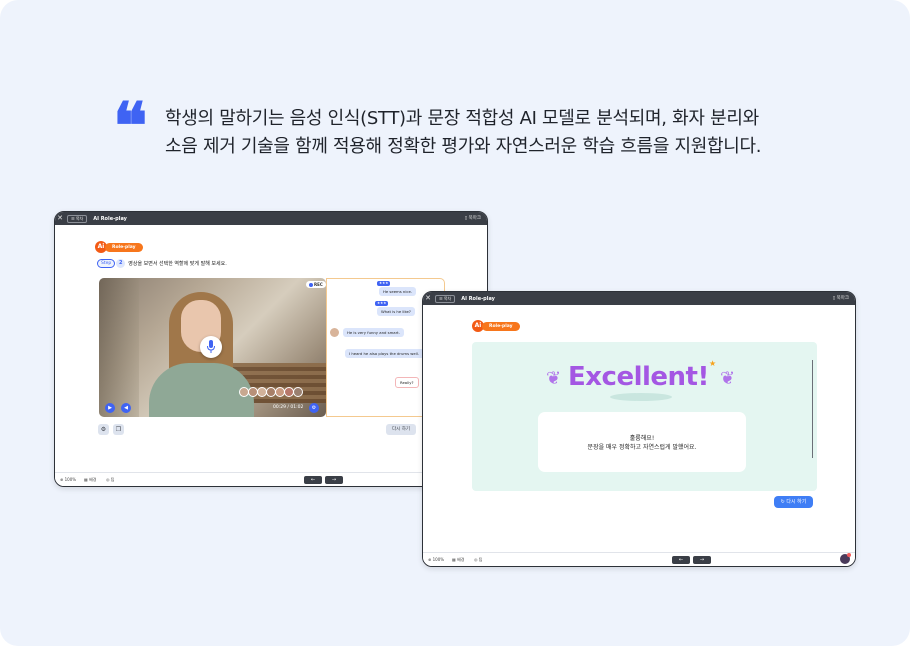 The height and width of the screenshot is (646, 910). Describe the element at coordinates (812, 409) in the screenshot. I see `scrollbar` at that location.